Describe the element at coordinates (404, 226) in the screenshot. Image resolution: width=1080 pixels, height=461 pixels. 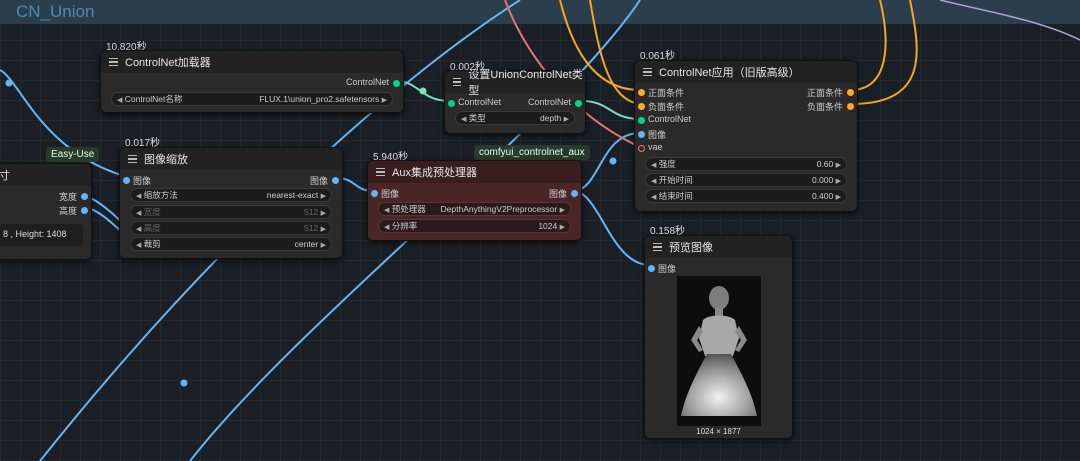
I see `widget-label: 分辨率` at that location.